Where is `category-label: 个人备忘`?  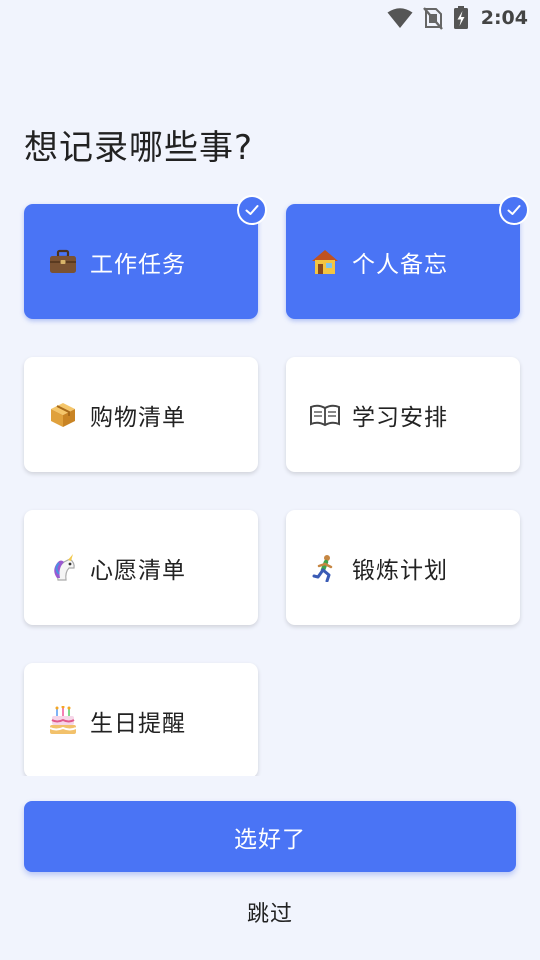
category-label: 个人备忘 is located at coordinates (400, 264).